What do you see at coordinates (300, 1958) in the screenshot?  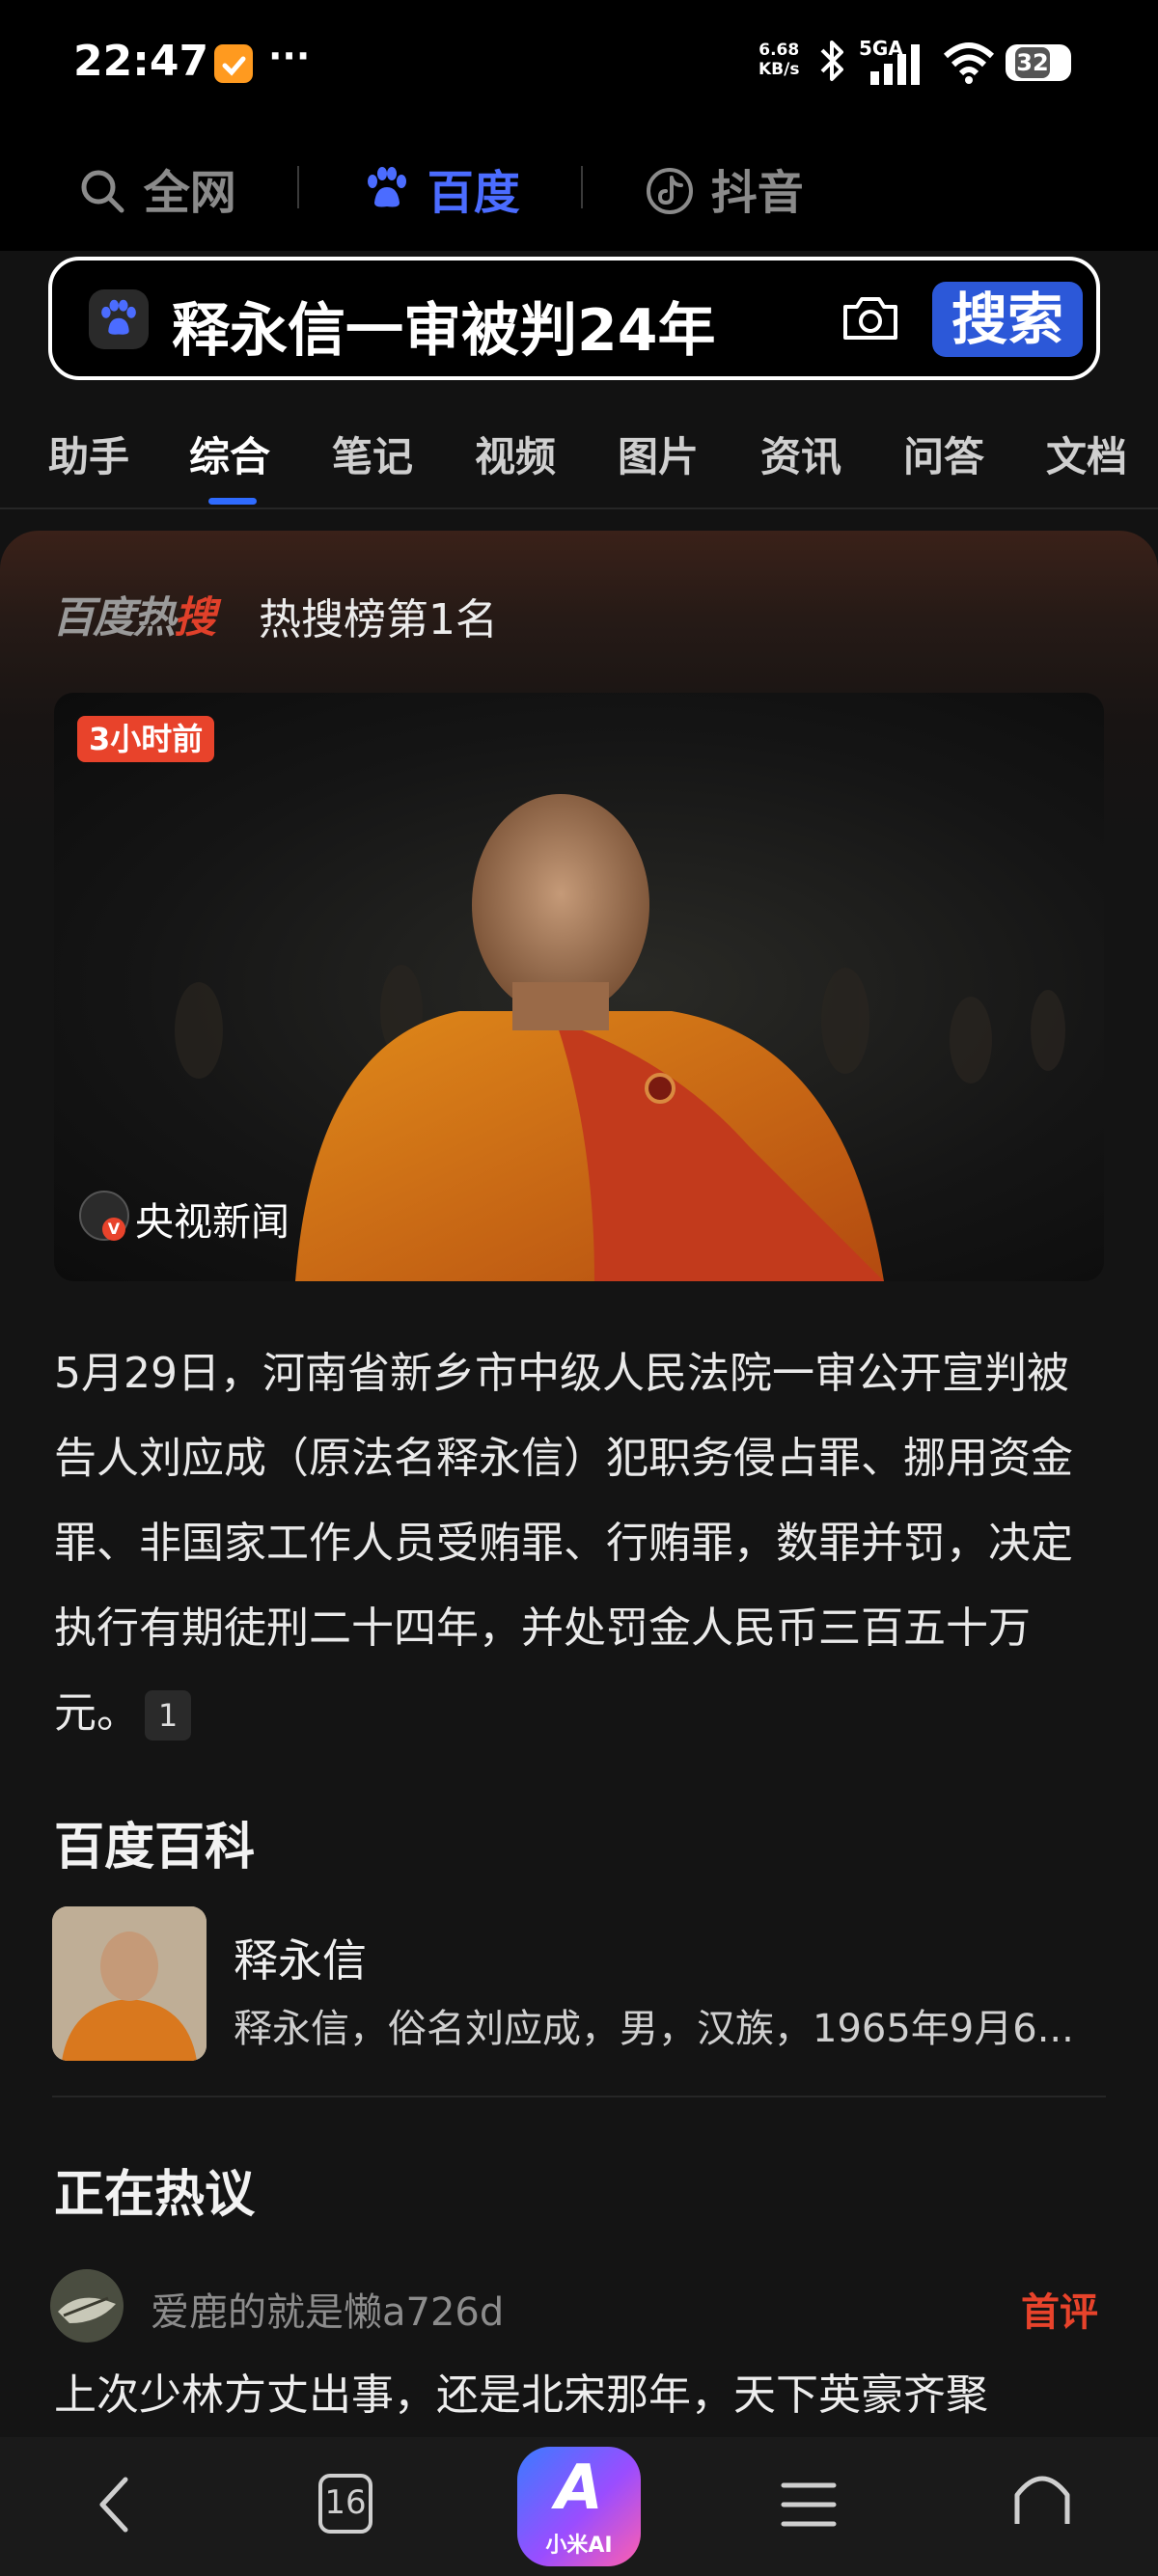 I see `baike-entry-name: 释永信` at bounding box center [300, 1958].